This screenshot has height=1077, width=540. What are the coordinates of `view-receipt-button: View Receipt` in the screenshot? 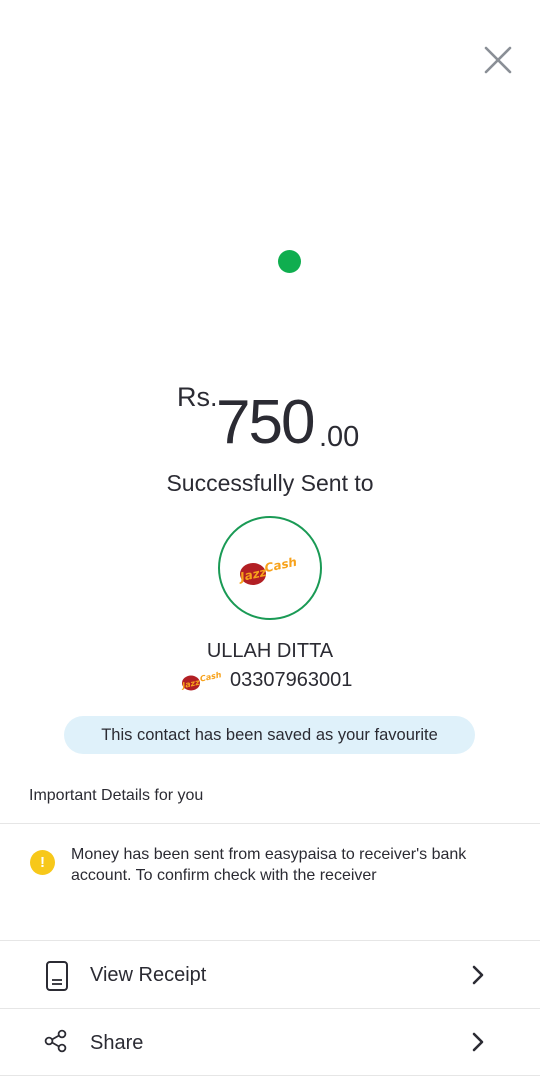 It's located at (270, 975).